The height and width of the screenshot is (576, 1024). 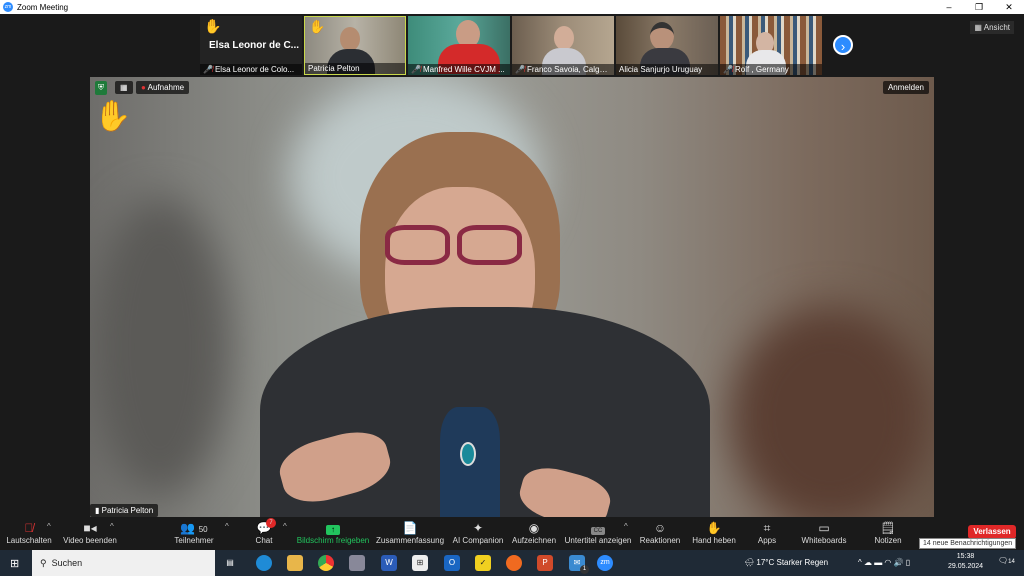 I want to click on grid-icon: ▦, so click(x=979, y=27).